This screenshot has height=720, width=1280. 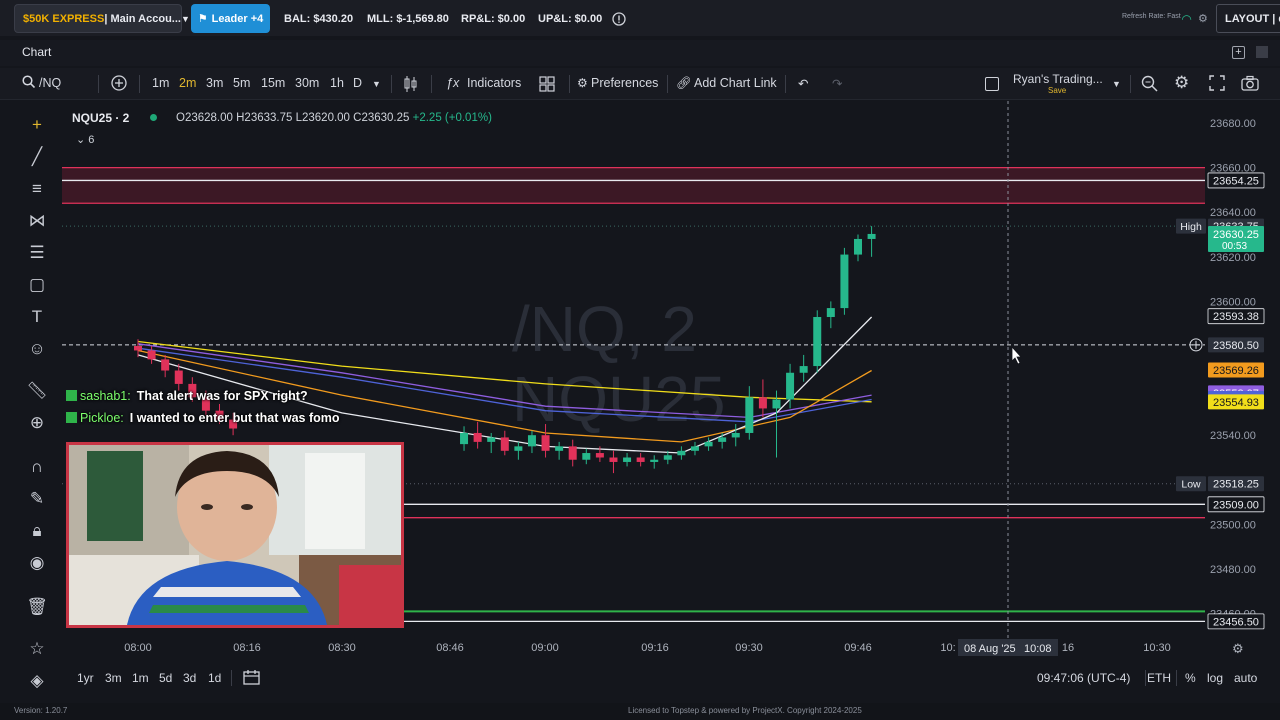 What do you see at coordinates (376, 84) in the screenshot?
I see `interval-chevron-down-icon: ▼` at bounding box center [376, 84].